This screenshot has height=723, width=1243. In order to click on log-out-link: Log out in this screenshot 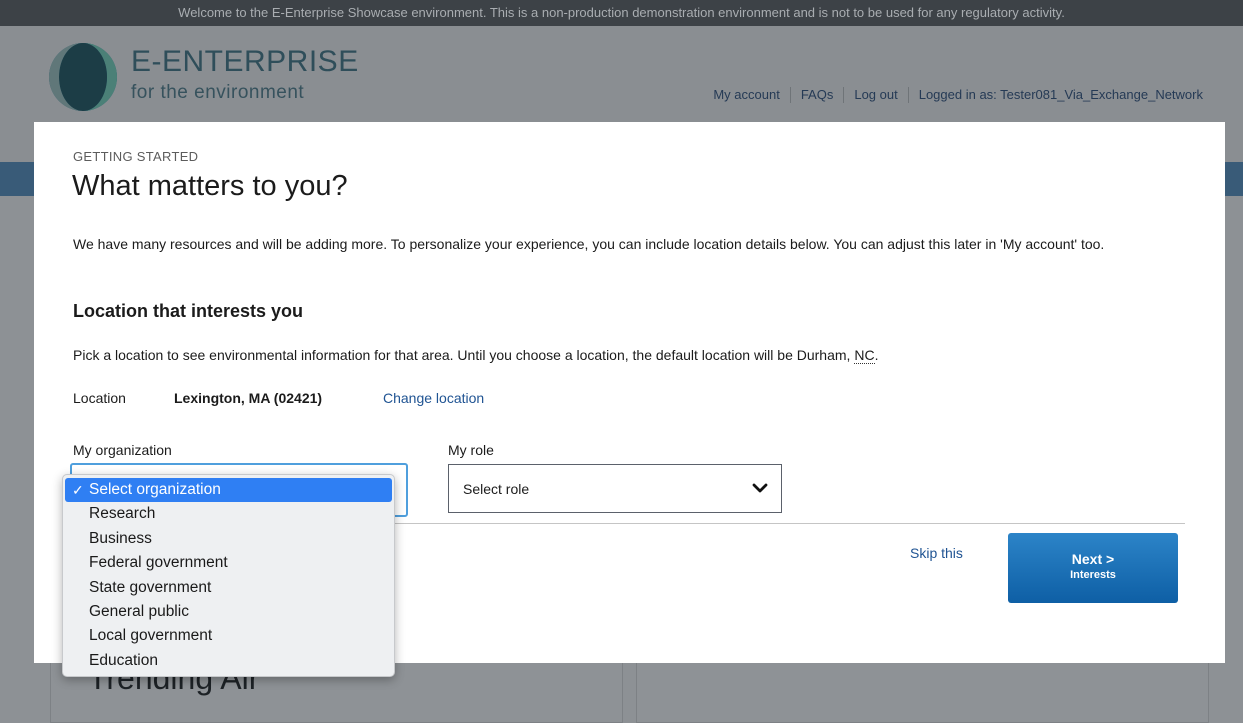, I will do `click(875, 95)`.